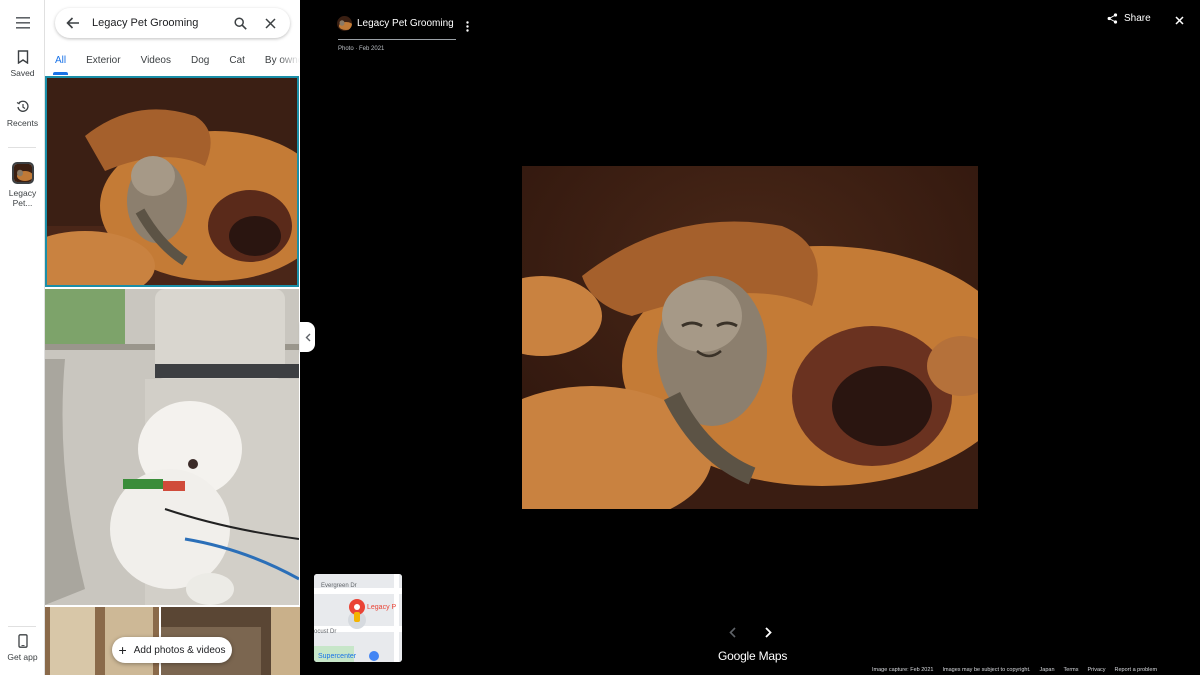 This screenshot has height=675, width=1200. Describe the element at coordinates (22, 147) in the screenshot. I see `rail-divider` at that location.